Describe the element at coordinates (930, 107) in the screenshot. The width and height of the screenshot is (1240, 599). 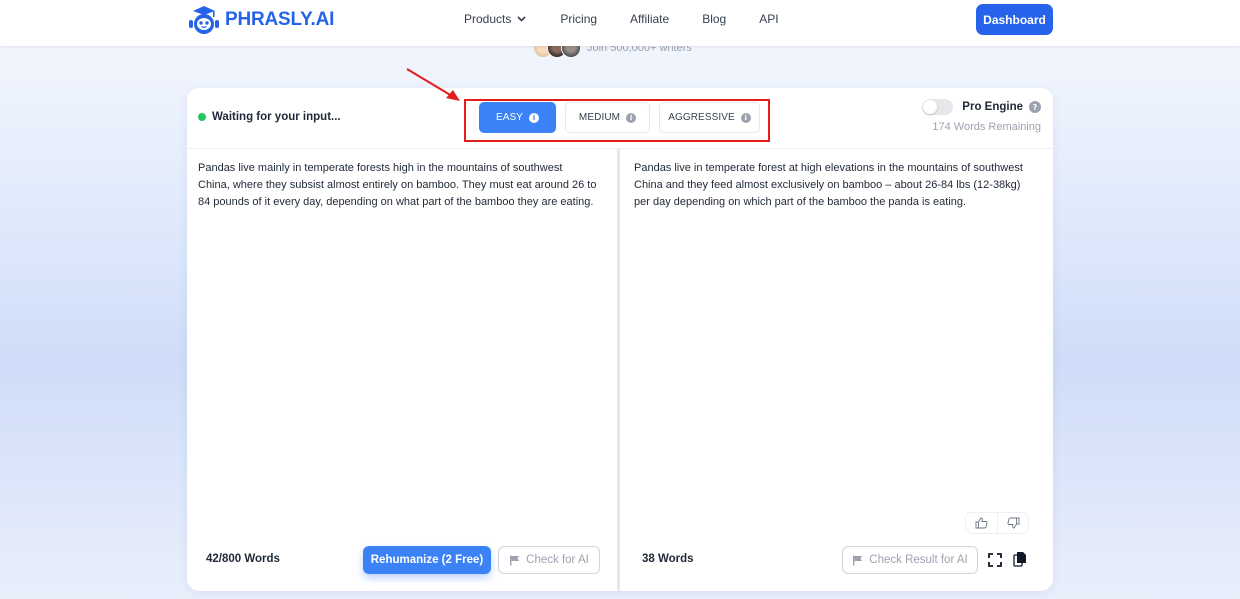
I see `toggle-knob` at that location.